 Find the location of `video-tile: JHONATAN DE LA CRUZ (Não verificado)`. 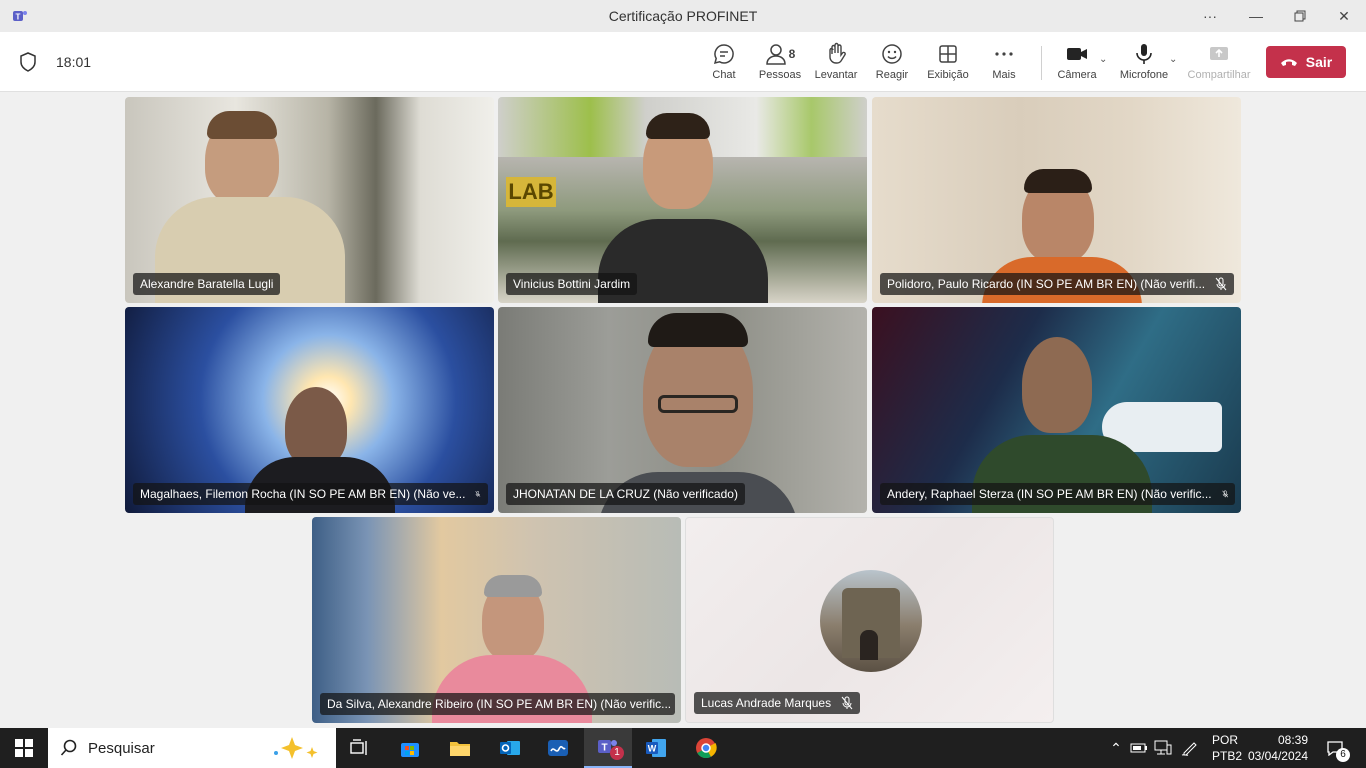

video-tile: JHONATAN DE LA CRUZ (Não verificado) is located at coordinates (682, 410).